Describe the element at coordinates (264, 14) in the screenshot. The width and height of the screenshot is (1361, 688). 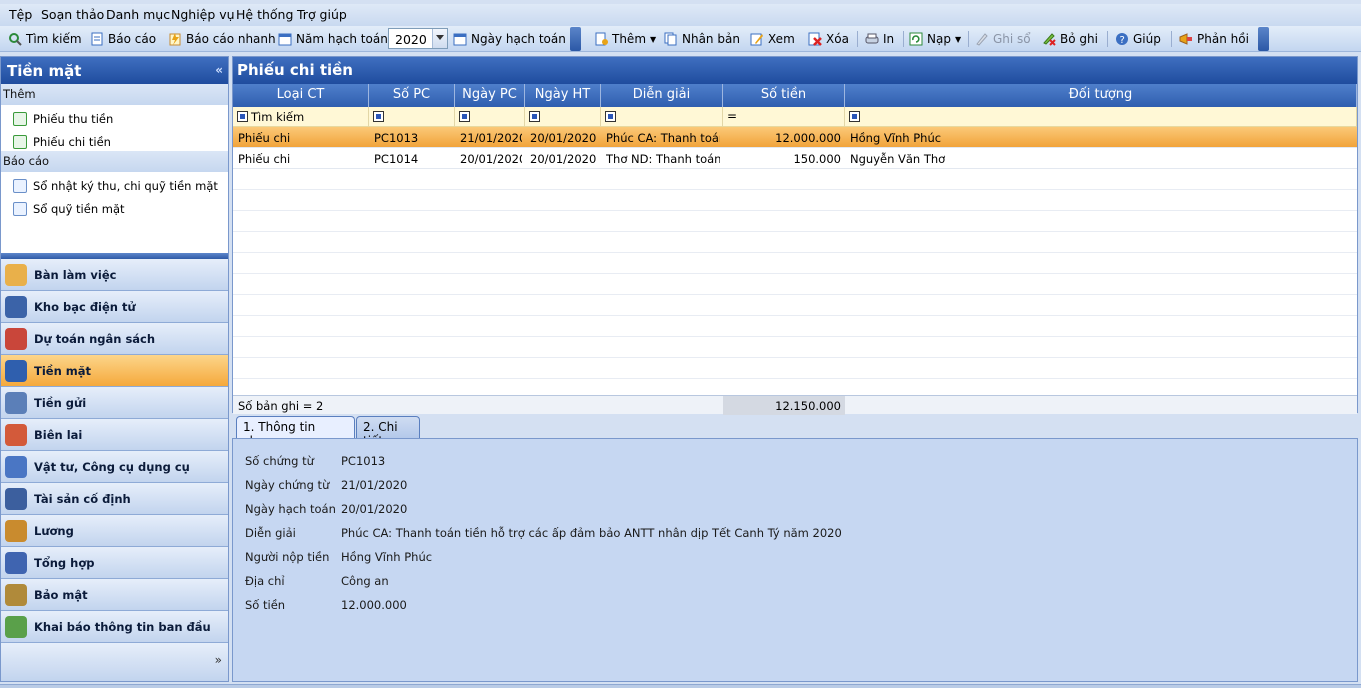
I see `menu-system: Hệ thống` at that location.